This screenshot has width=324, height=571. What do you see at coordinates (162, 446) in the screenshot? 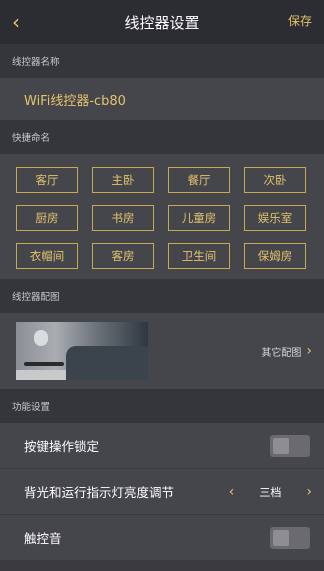
I see `key-lock-row: 按键操作锁定` at bounding box center [162, 446].